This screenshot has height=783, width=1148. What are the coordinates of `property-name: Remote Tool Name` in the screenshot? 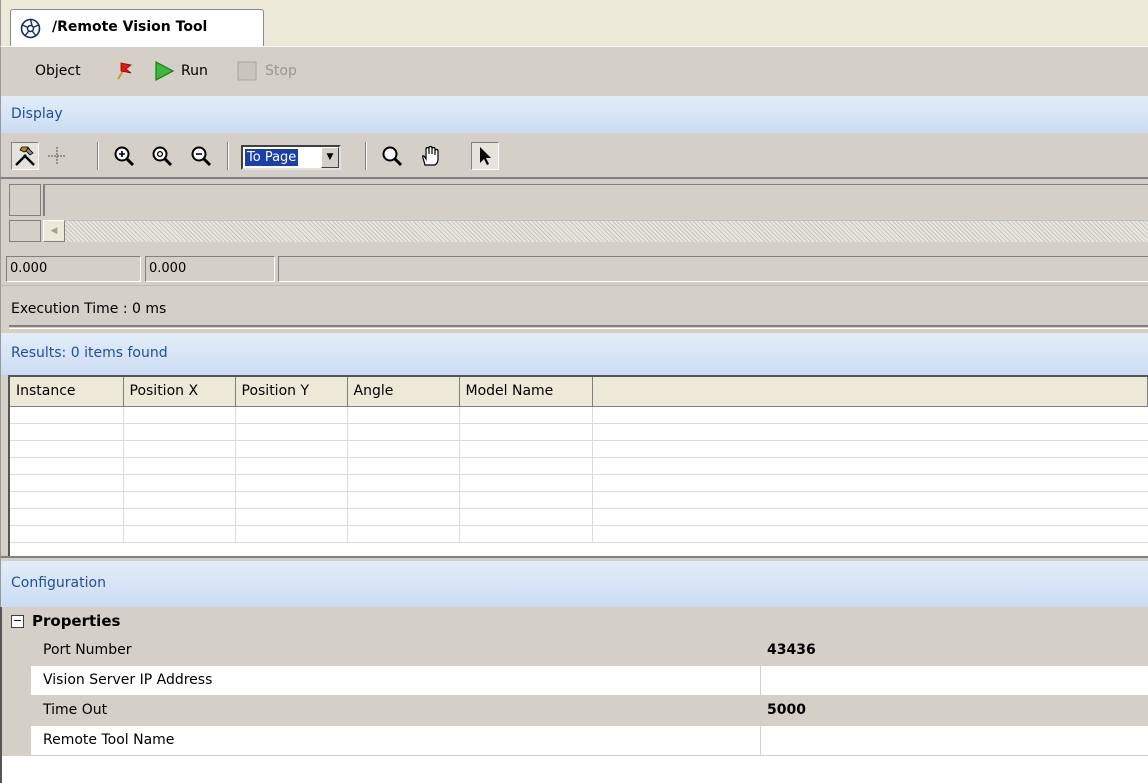 It's located at (396, 741).